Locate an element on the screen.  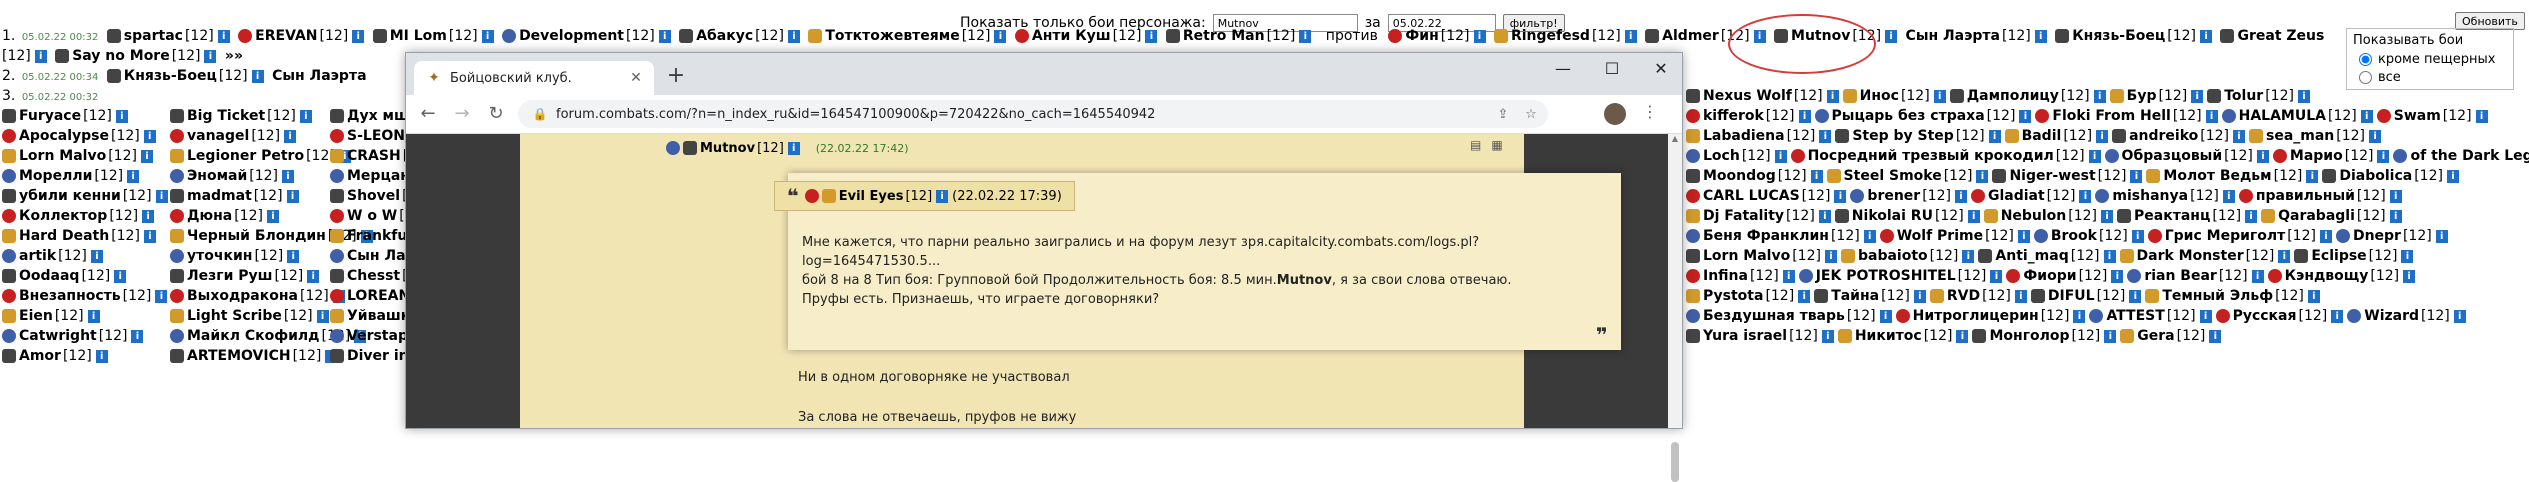
player-link: Nexus Wolf is located at coordinates (1747, 96).